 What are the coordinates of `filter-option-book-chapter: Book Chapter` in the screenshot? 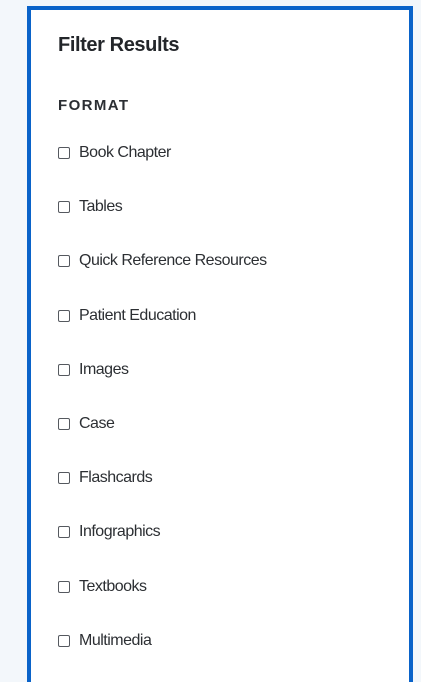 It's located at (162, 170).